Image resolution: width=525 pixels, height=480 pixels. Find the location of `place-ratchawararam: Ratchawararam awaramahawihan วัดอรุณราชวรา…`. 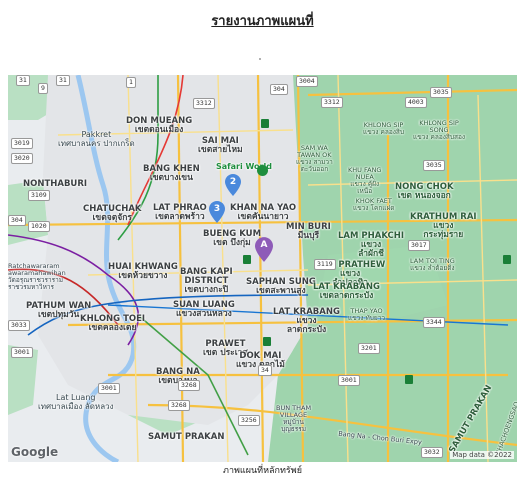

place-ratchawararam: Ratchawararam awaramahawihan วัดอรุณราชวรา… is located at coordinates (37, 276).